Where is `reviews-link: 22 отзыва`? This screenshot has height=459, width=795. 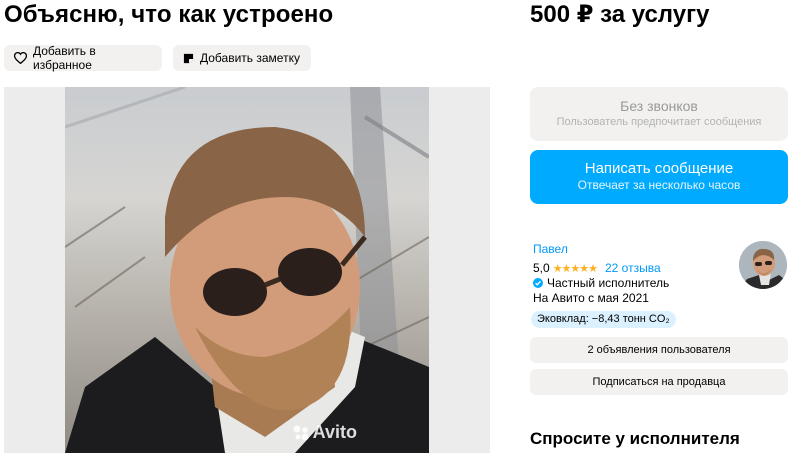 reviews-link: 22 отзыва is located at coordinates (633, 268).